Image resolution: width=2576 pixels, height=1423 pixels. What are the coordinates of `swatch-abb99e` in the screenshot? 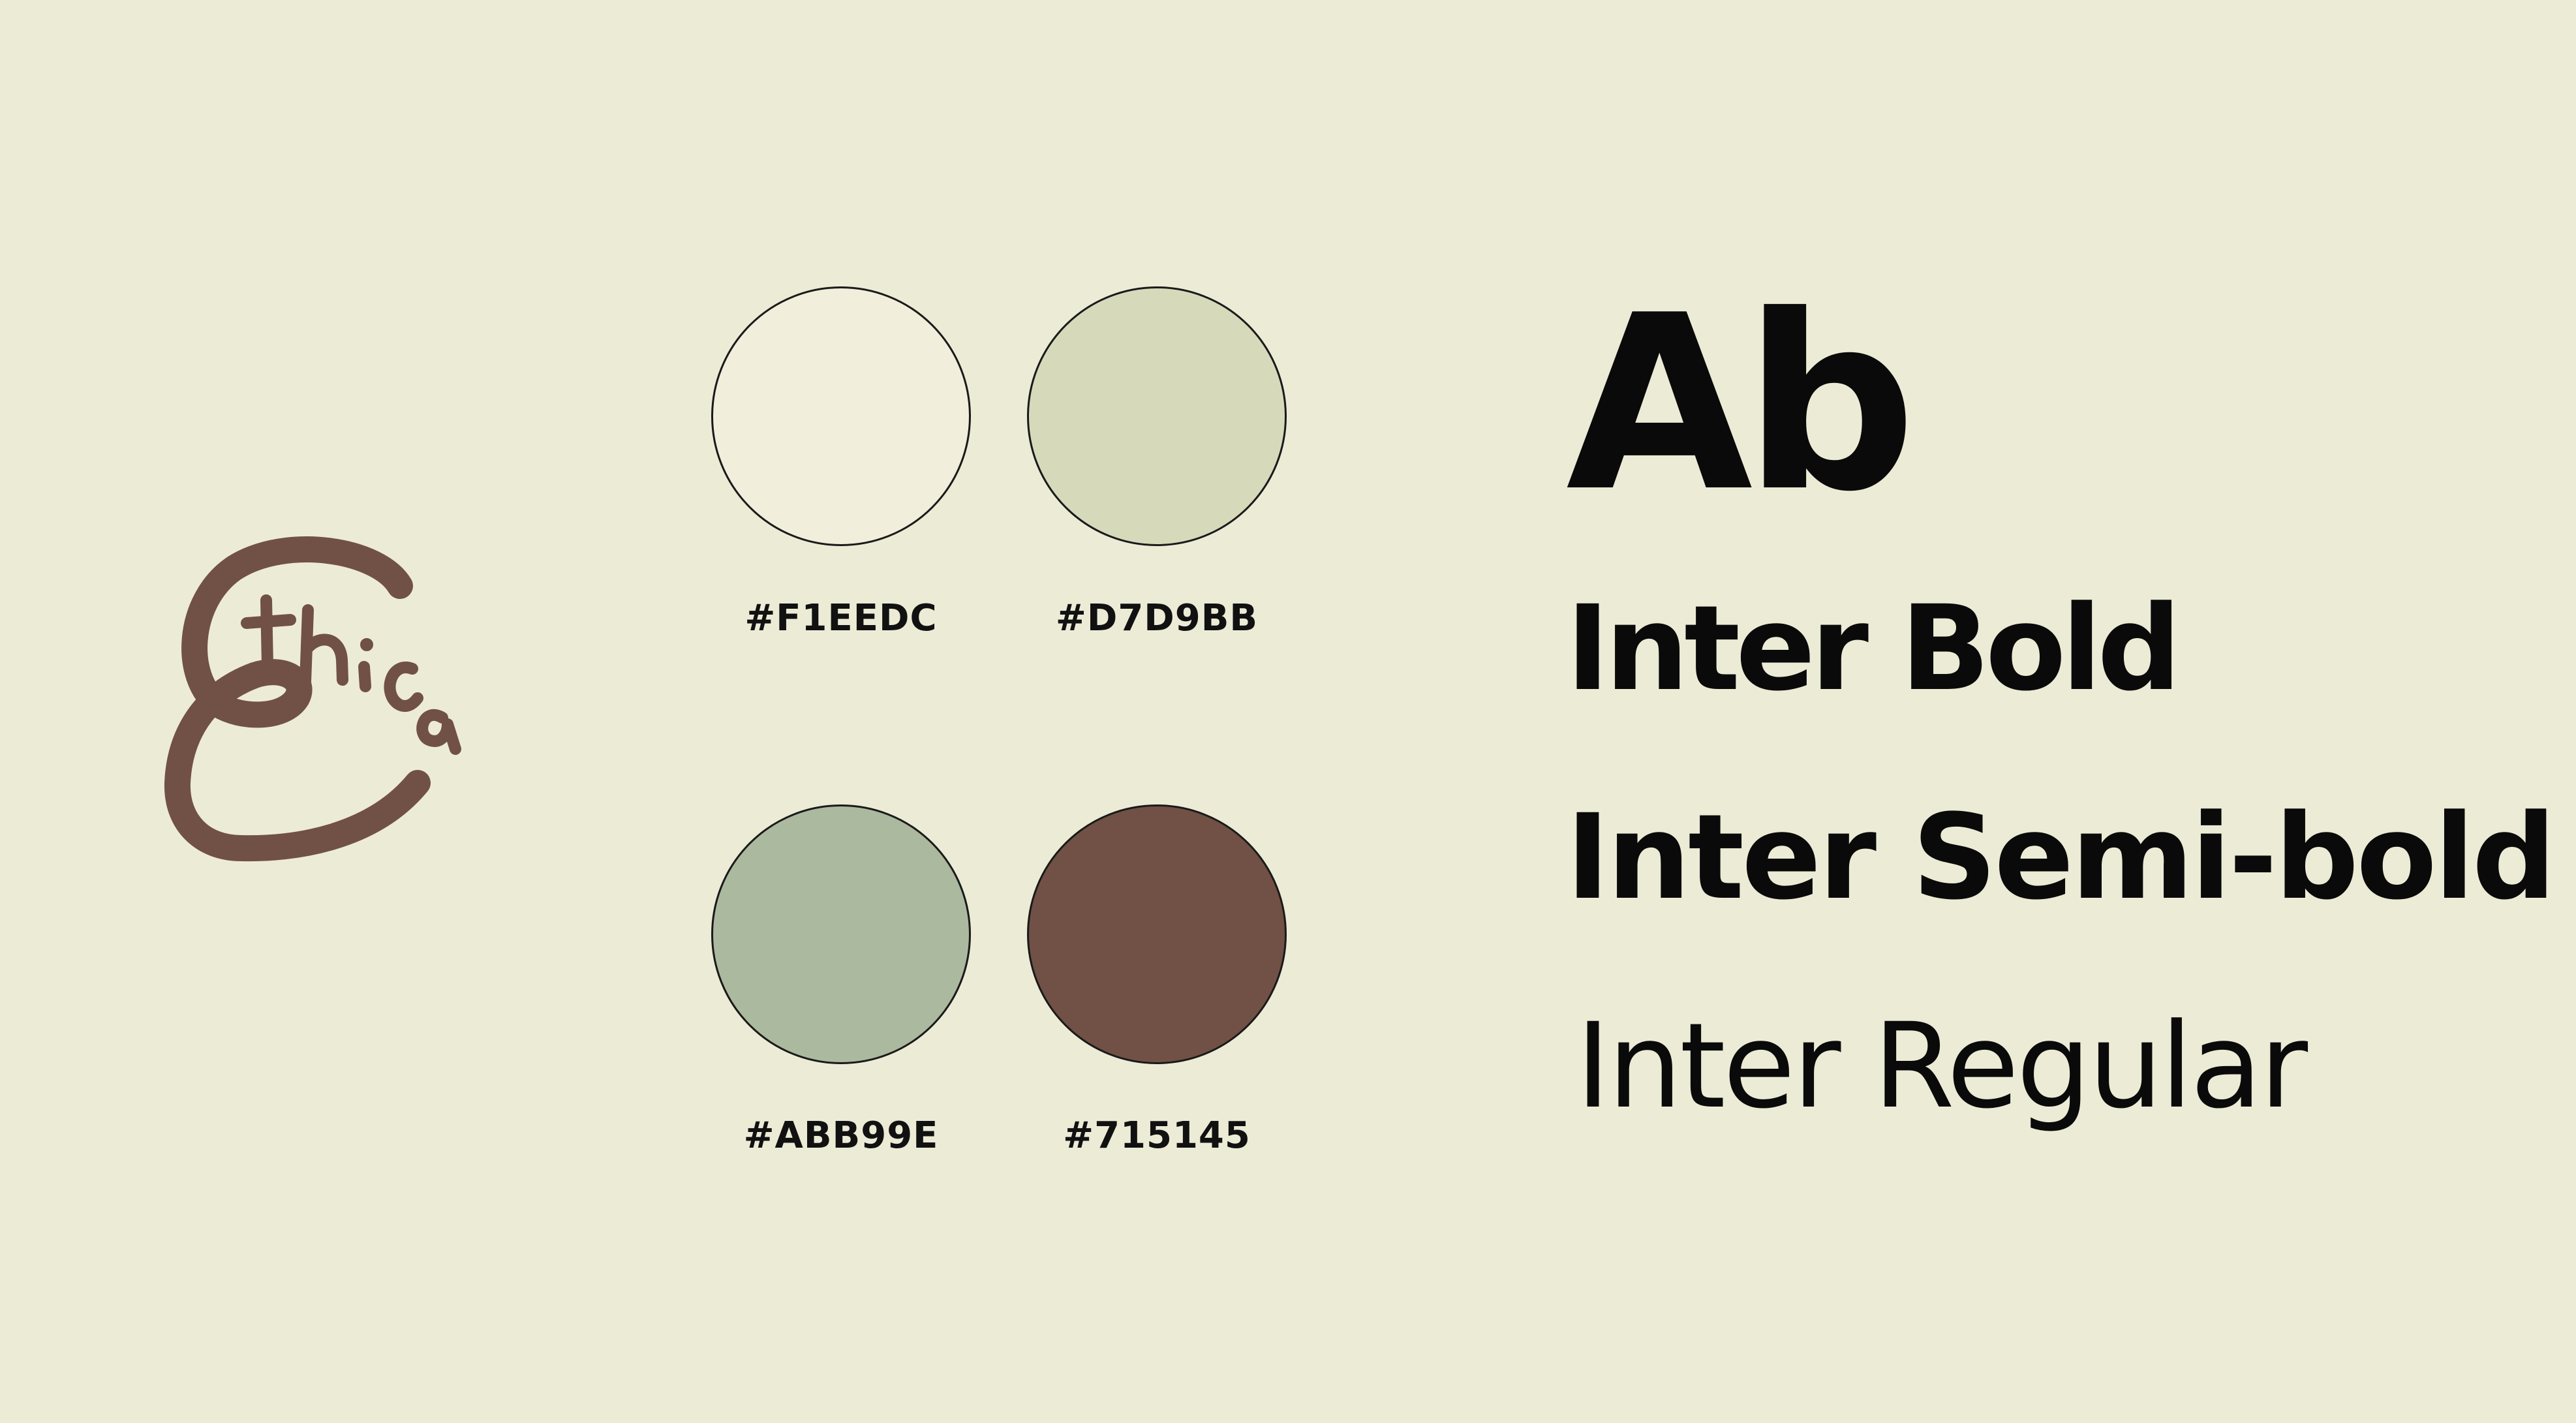 It's located at (841, 934).